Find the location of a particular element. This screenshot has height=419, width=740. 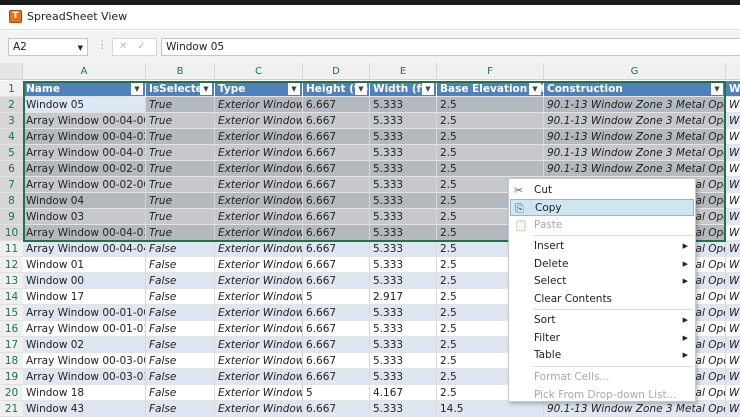

column-header-c: C is located at coordinates (259, 71).